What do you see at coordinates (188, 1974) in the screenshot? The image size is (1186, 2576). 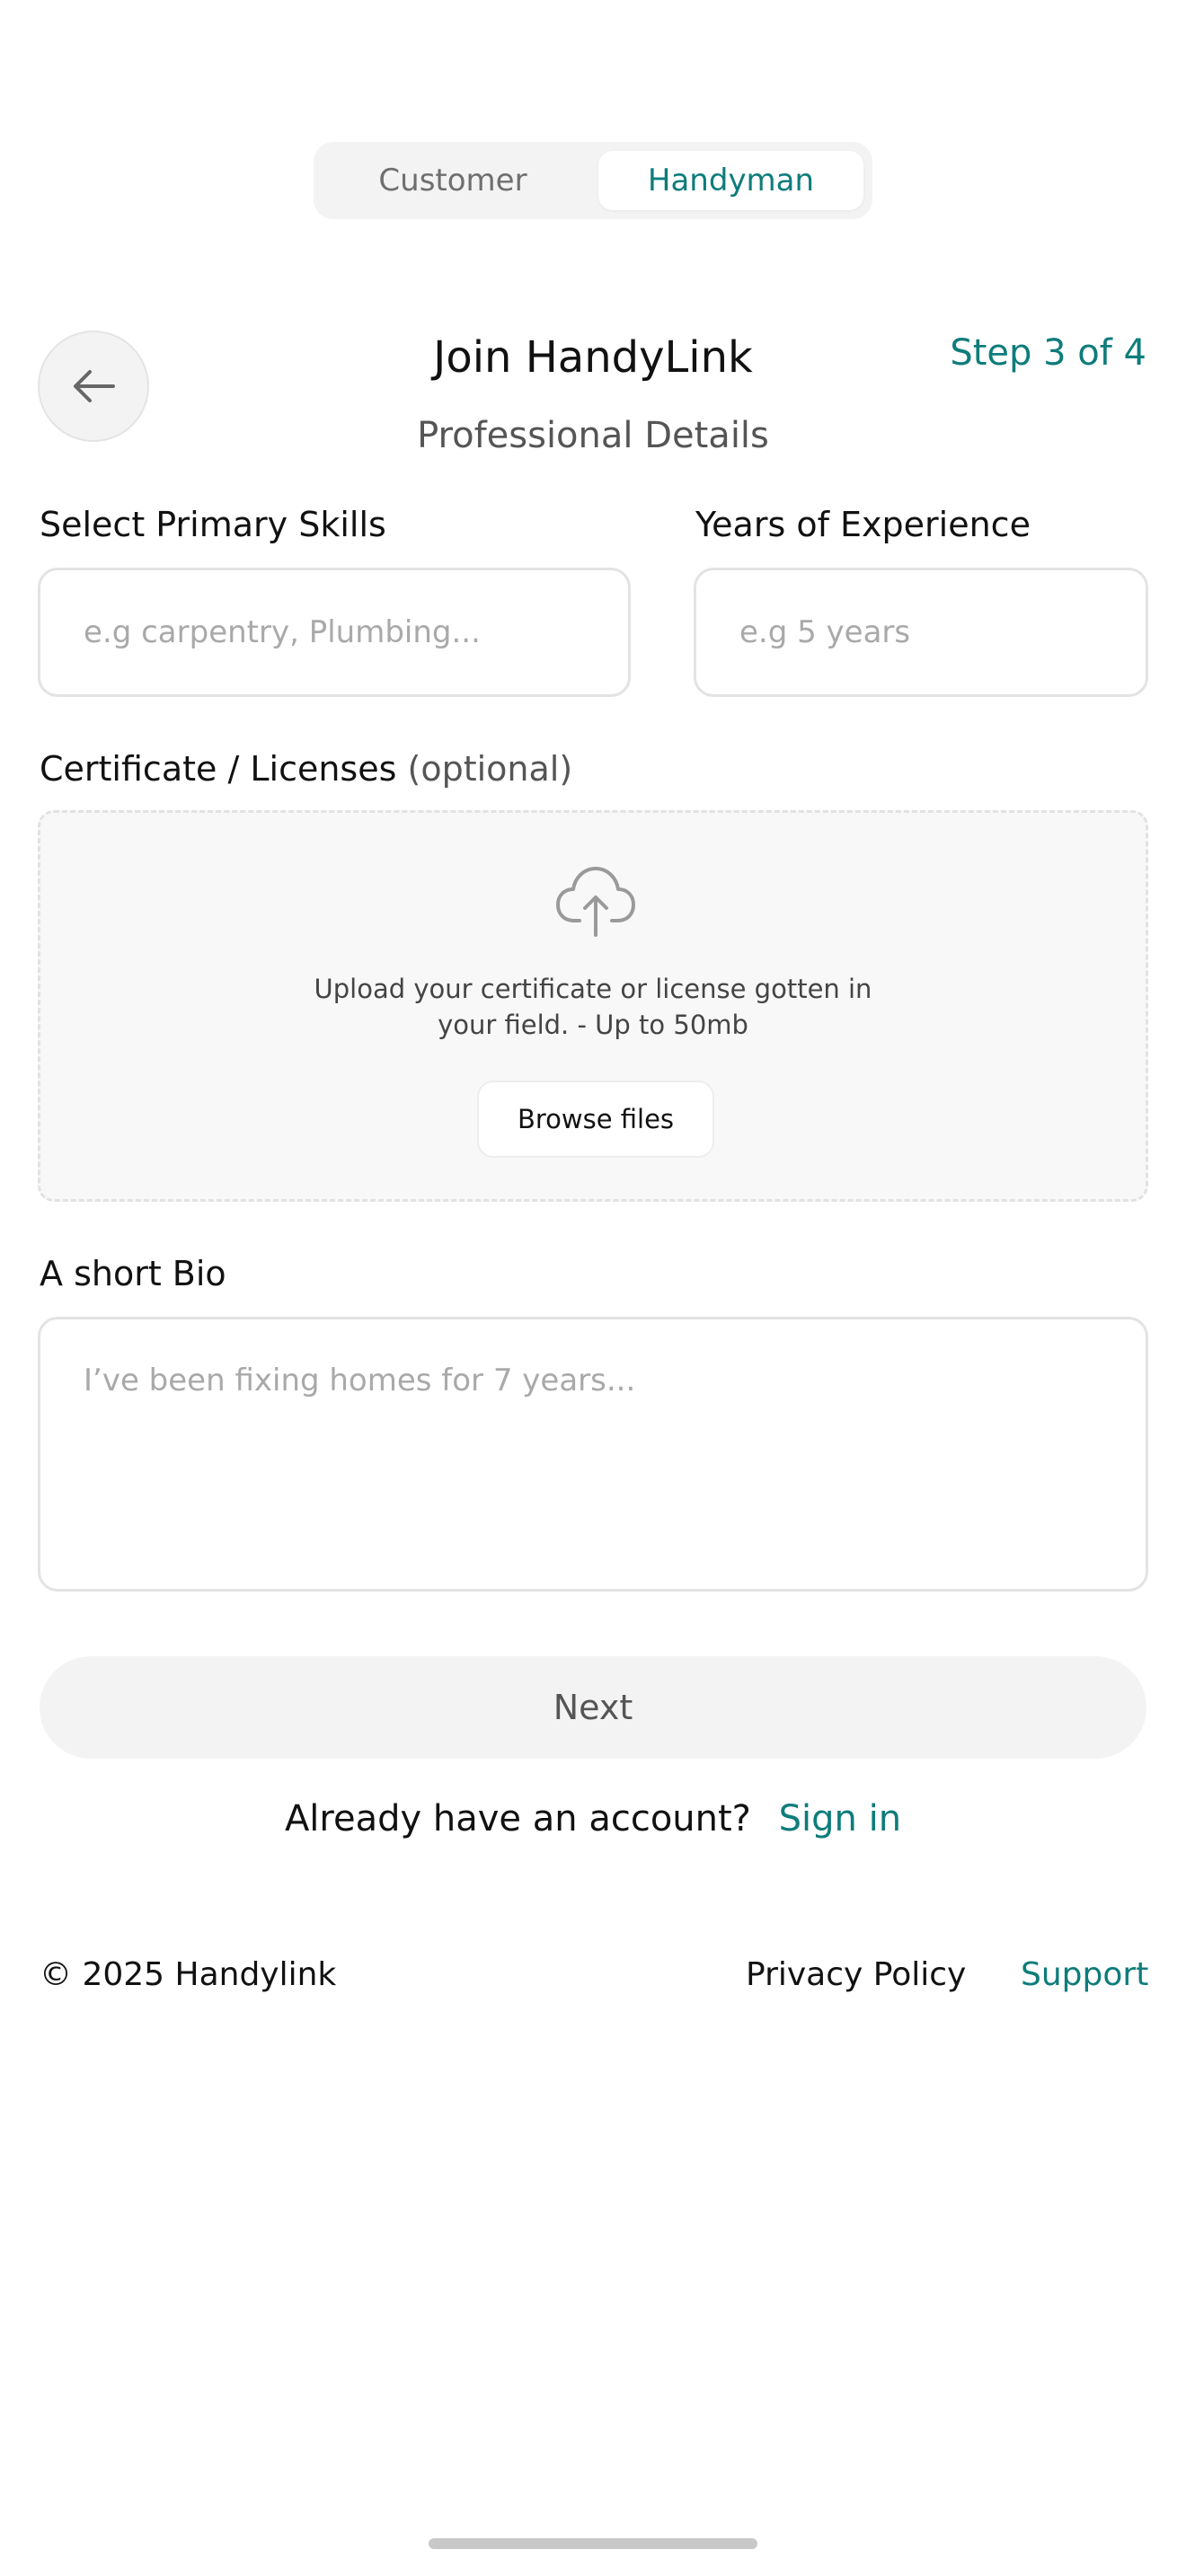 I see `copyright: © 2025 Handylink` at bounding box center [188, 1974].